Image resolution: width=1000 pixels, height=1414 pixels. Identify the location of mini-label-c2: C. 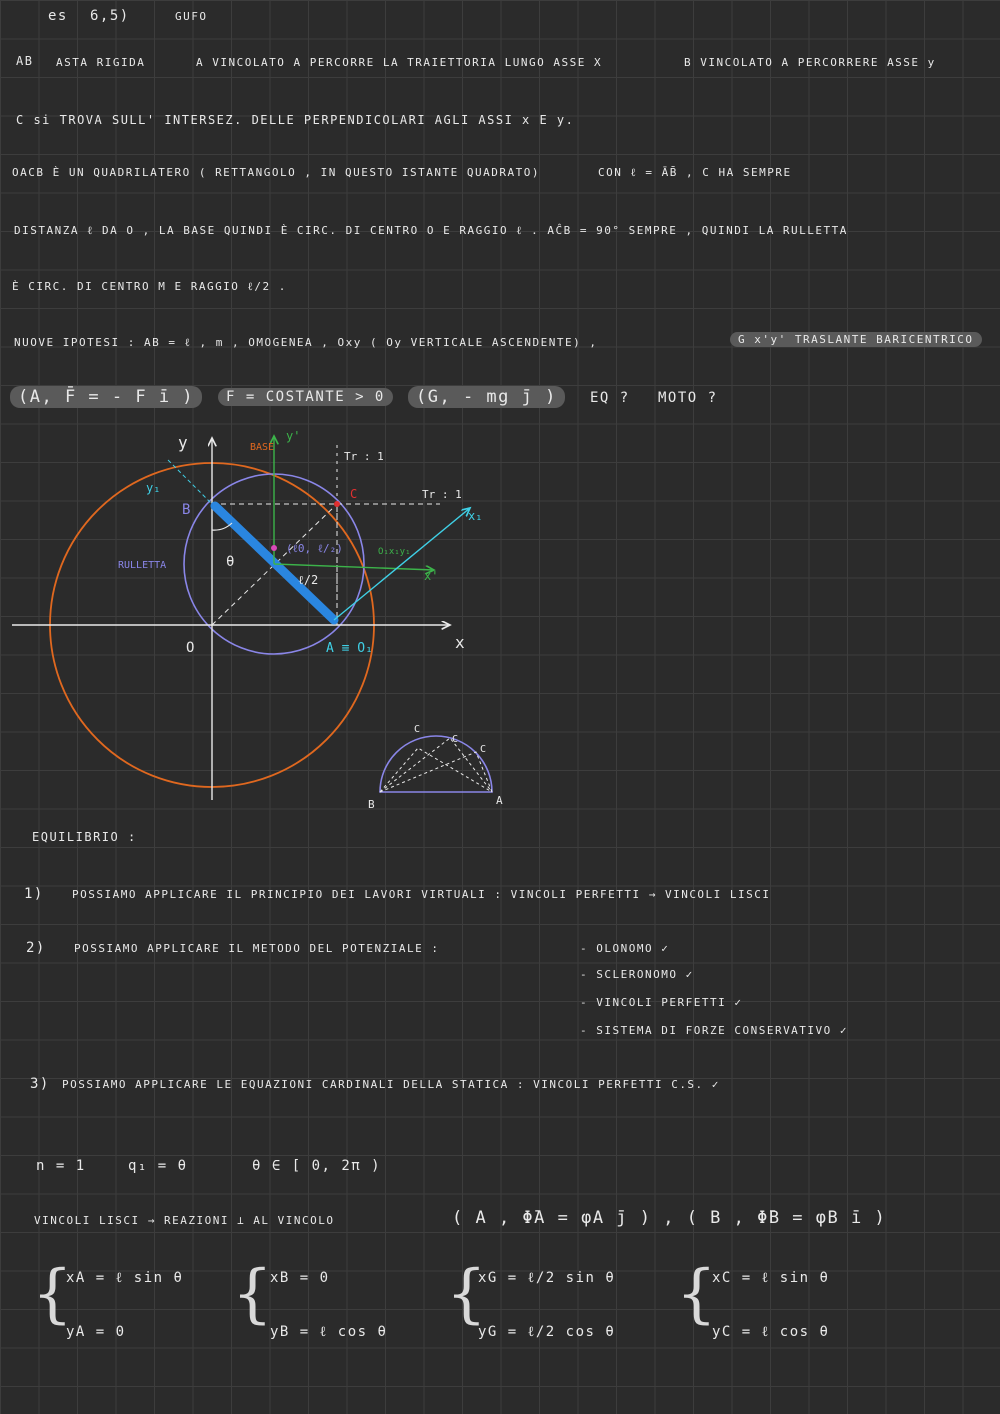
(455, 739).